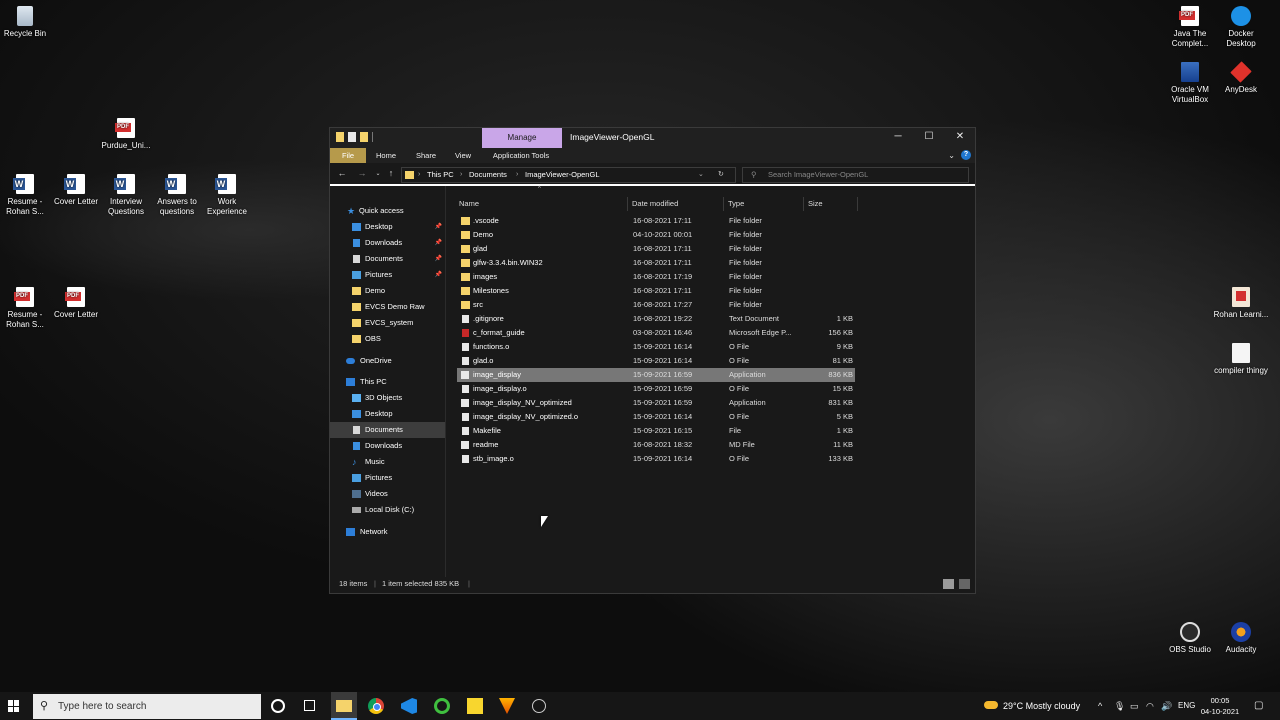 Image resolution: width=1280 pixels, height=720 pixels. I want to click on address-dropdown-icon: ⌄, so click(701, 175).